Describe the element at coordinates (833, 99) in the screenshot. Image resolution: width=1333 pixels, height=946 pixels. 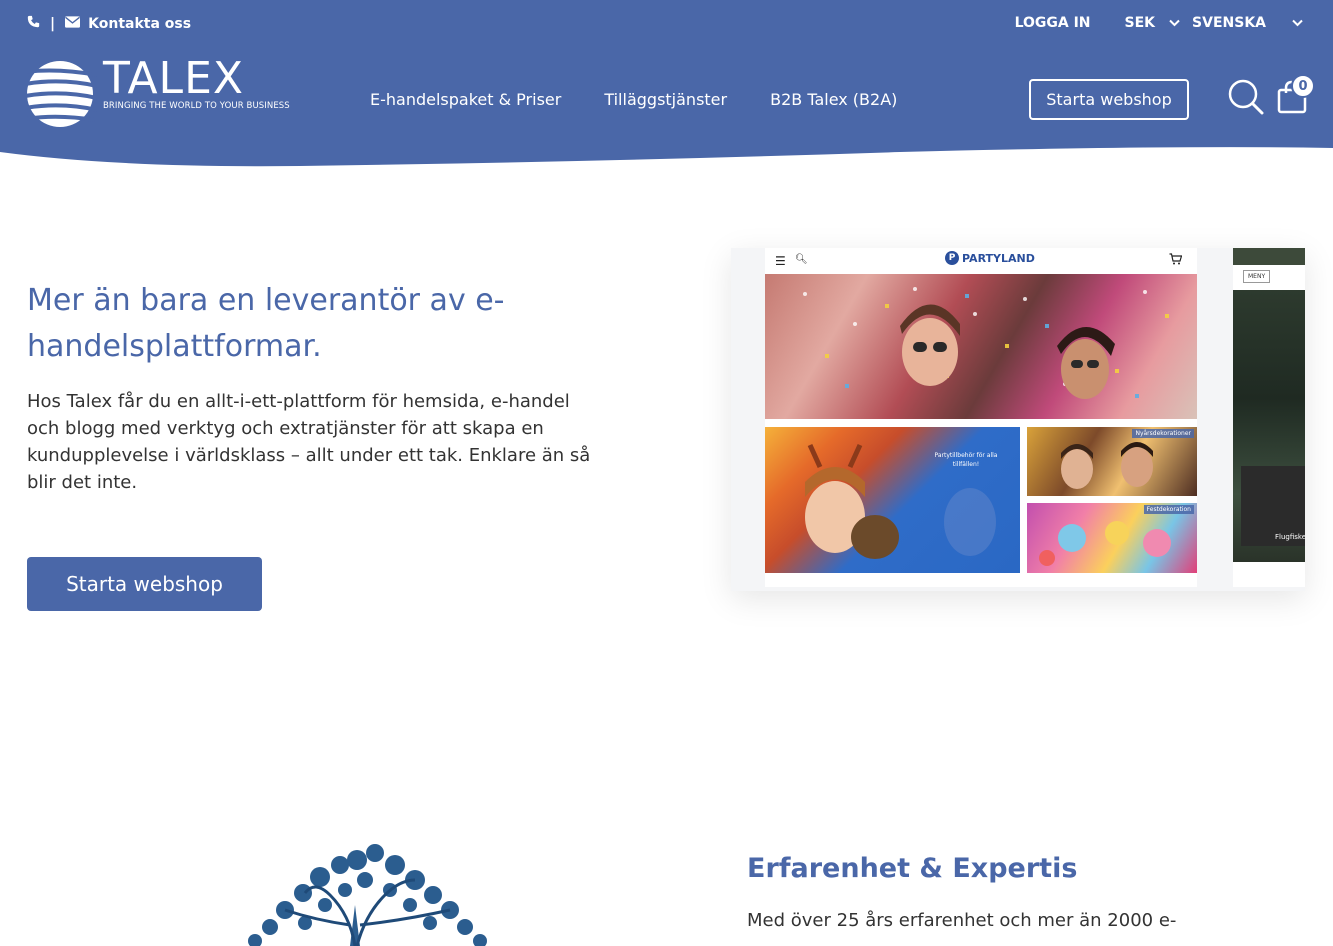
I see `nav-item-b2b: B2B Talex (B2A)` at that location.